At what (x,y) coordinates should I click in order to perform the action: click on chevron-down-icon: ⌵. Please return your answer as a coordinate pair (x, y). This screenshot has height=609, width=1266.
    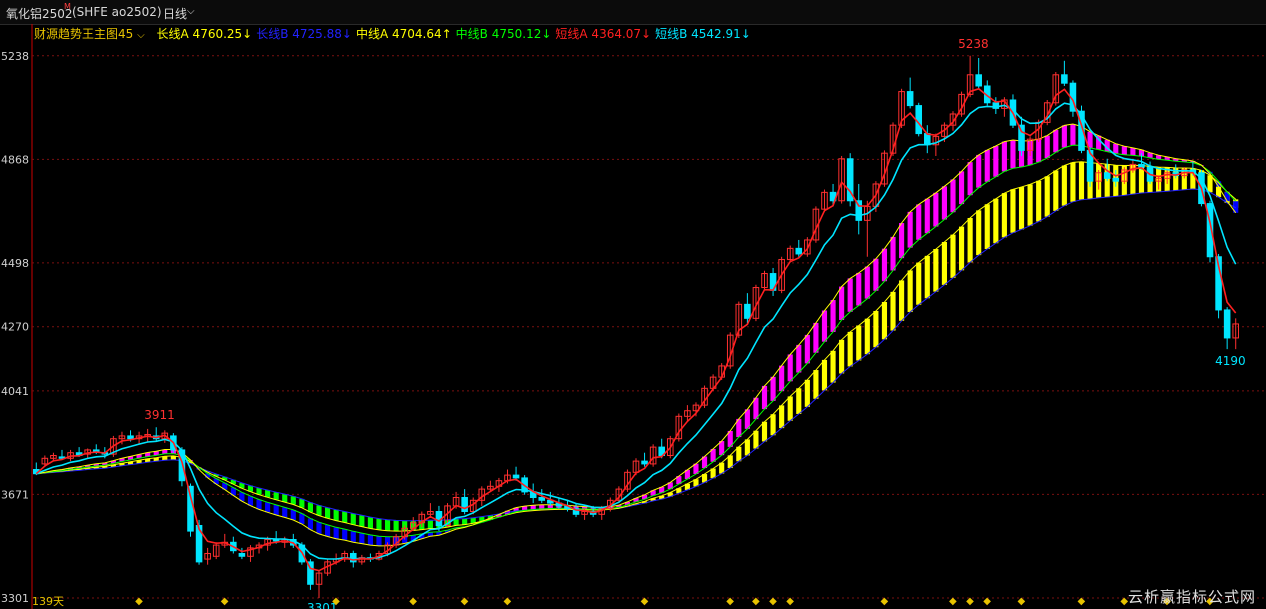
    Looking at the image, I should click on (191, 11).